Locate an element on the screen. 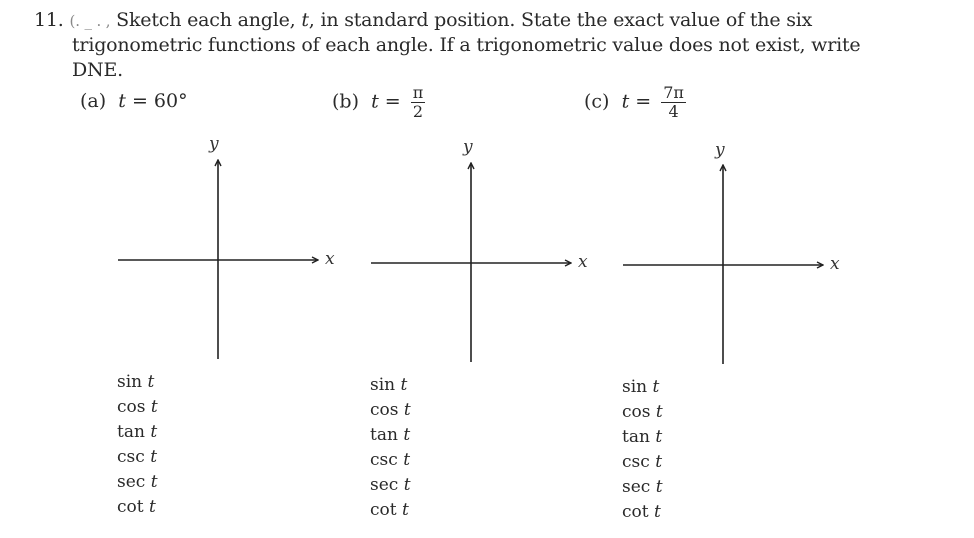 The image size is (974, 538). axes-c is located at coordinates (723, 264).